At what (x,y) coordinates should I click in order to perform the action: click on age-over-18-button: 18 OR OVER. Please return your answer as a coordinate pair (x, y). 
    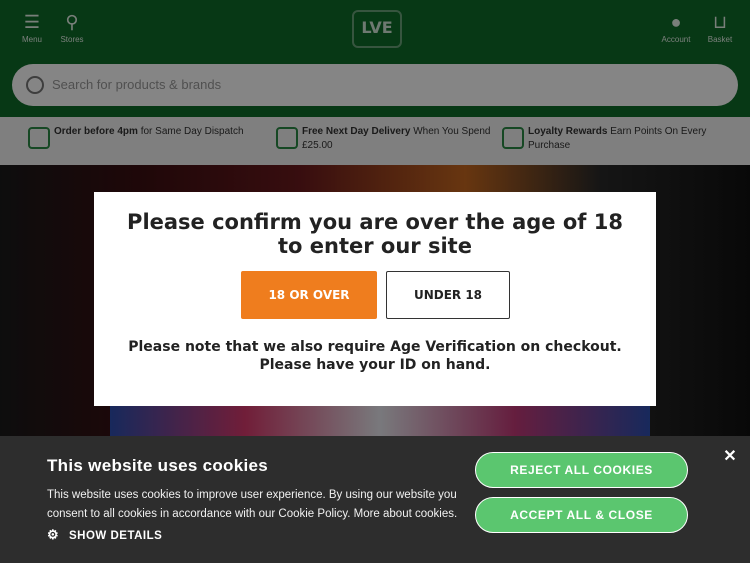
    Looking at the image, I should click on (309, 295).